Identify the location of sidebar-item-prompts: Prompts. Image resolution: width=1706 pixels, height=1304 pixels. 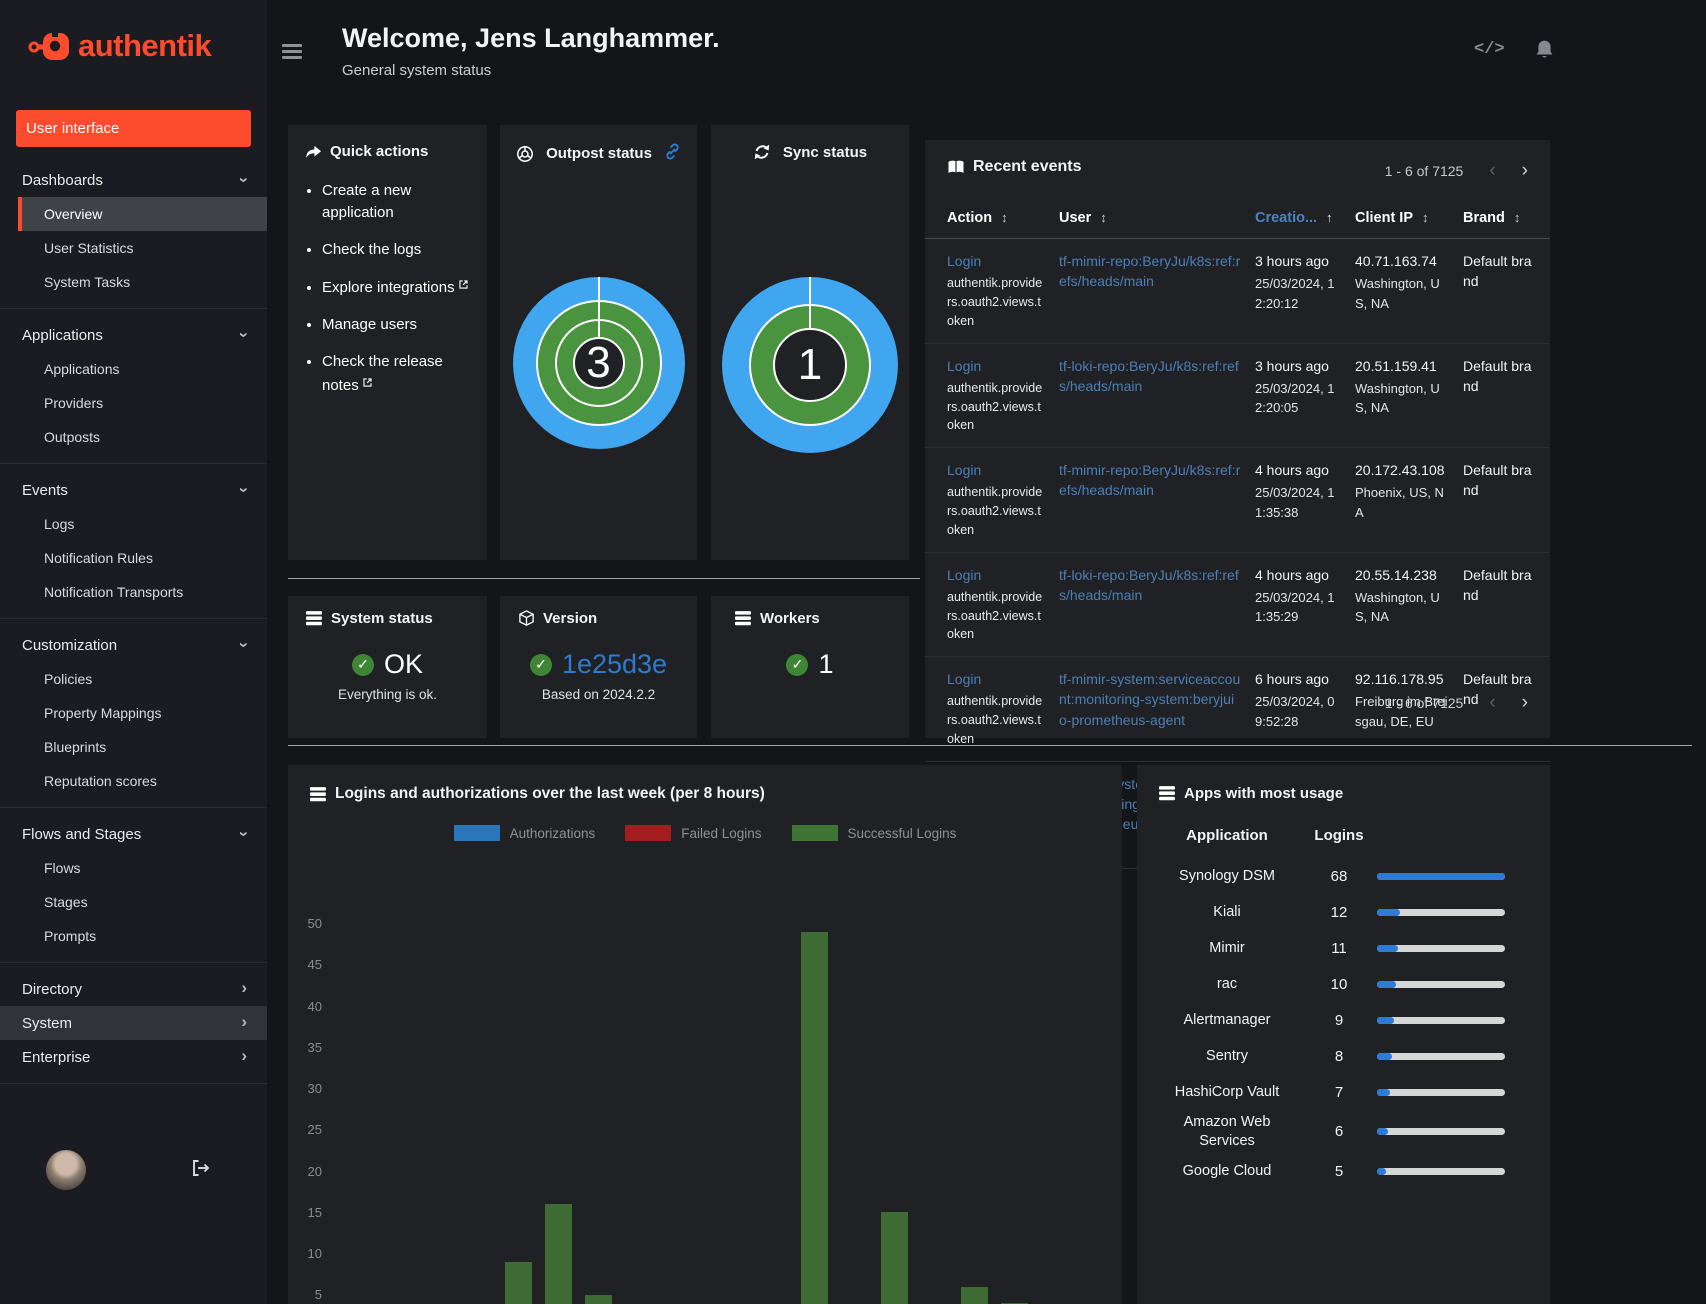
(133, 936).